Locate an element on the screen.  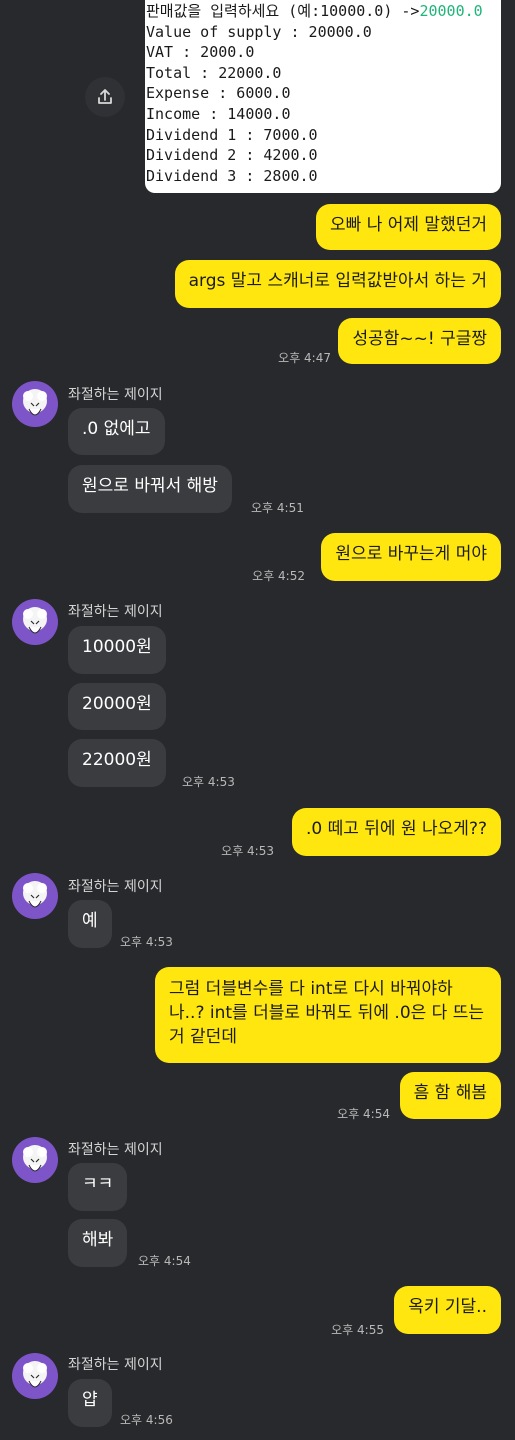
message-timestamp: 오후 4:51 is located at coordinates (277, 508).